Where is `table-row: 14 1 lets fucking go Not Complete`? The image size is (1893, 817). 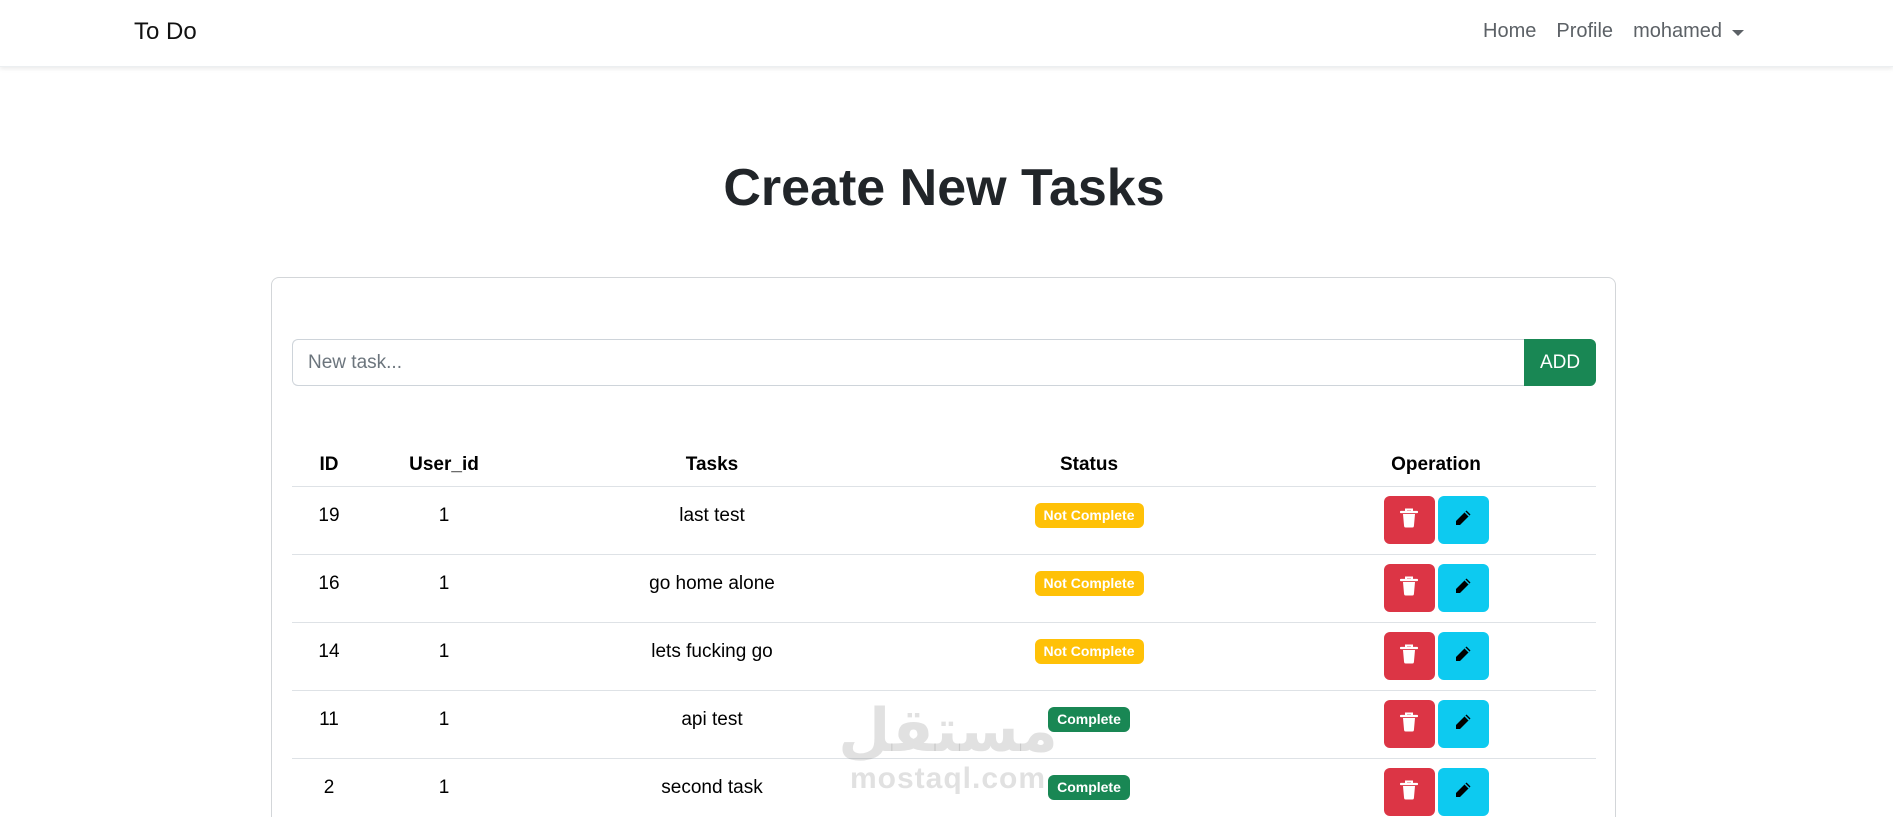
table-row: 14 1 lets fucking go Not Complete is located at coordinates (944, 656).